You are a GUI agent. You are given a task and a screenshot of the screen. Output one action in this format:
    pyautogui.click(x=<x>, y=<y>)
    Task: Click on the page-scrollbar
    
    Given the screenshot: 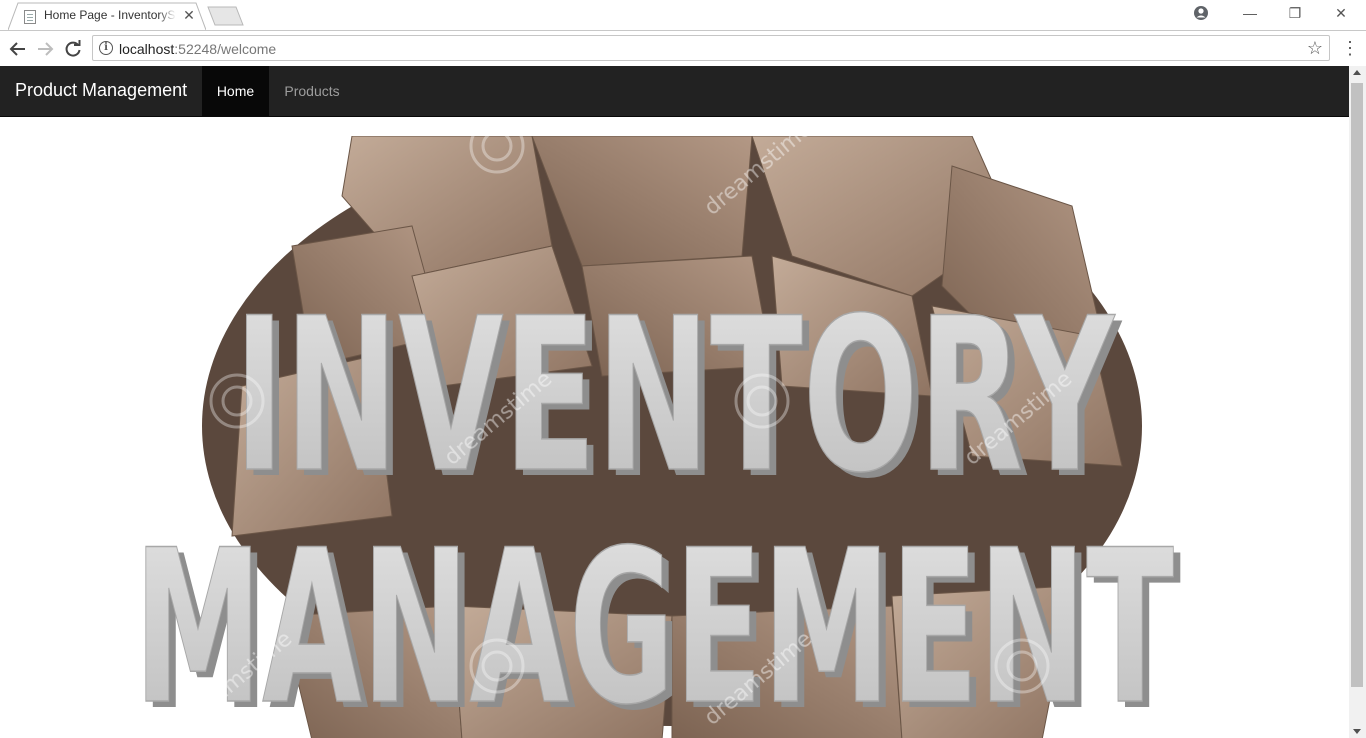 What is the action you would take?
    pyautogui.click(x=1357, y=402)
    